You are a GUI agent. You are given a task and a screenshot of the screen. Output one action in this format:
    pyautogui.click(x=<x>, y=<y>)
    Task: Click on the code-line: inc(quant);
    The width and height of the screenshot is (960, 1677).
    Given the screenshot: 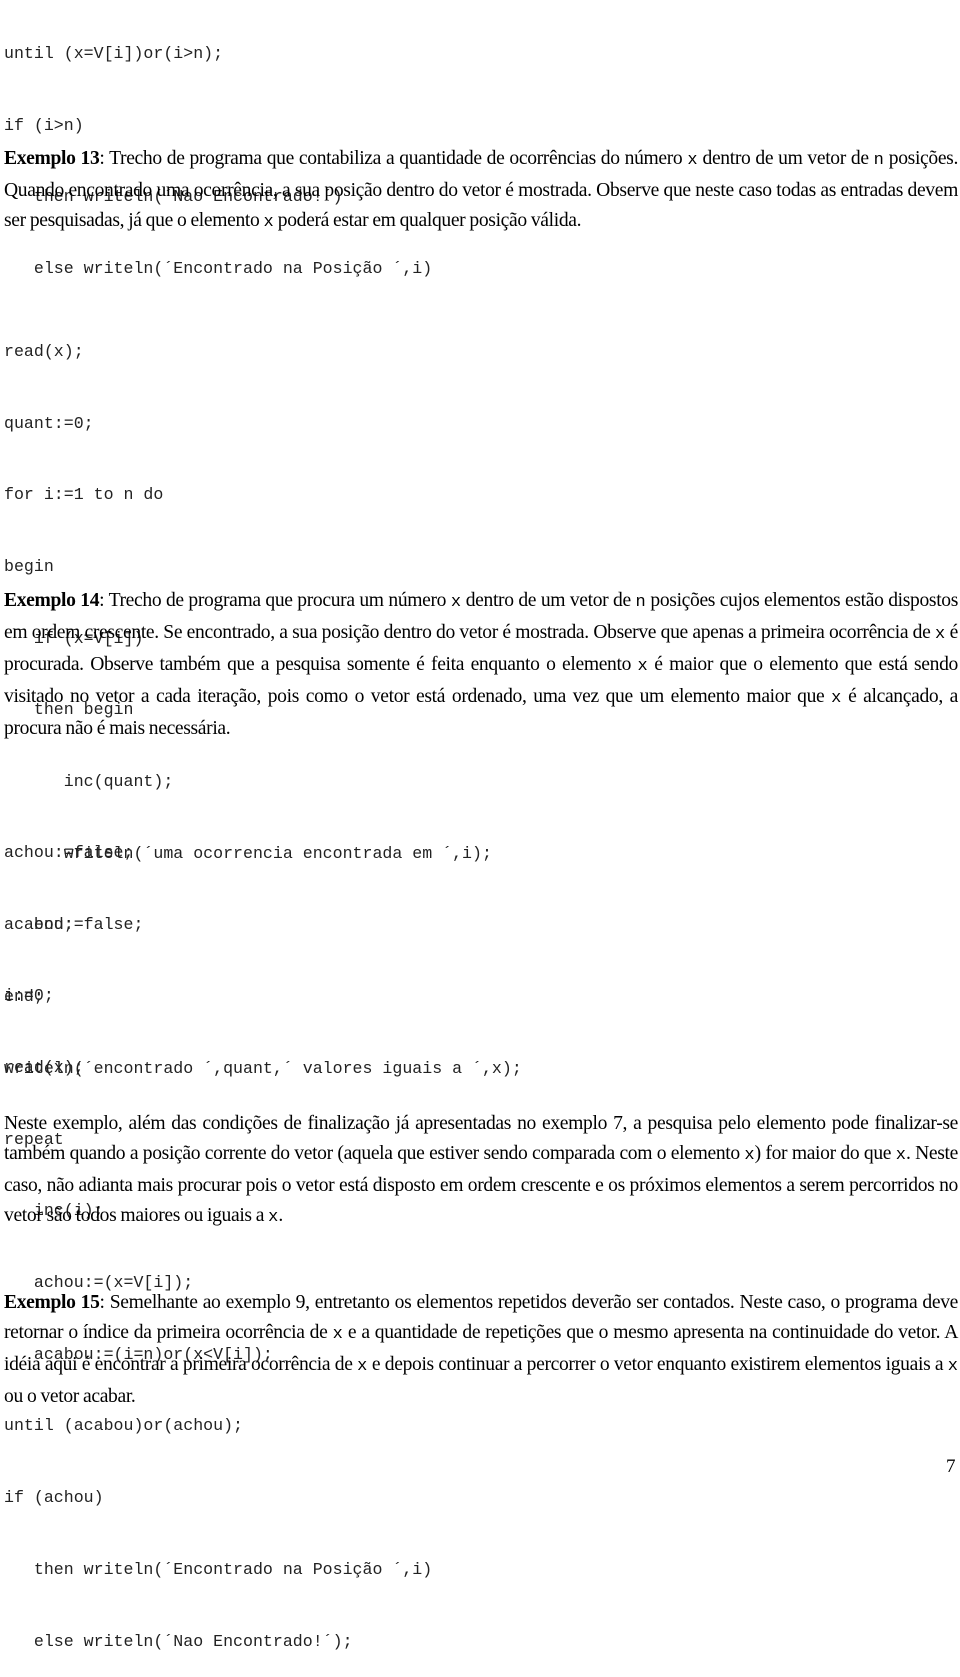 What is the action you would take?
    pyautogui.click(x=89, y=782)
    